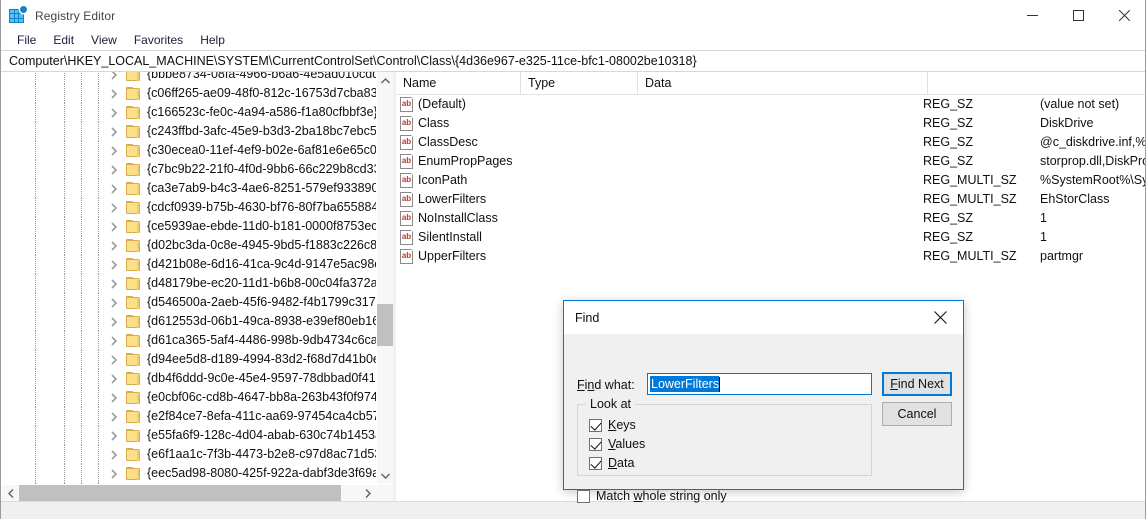  I want to click on tree-item-label: {d48179be-ec20-11d1-b6b8-00c04fa372a7}, so click(261, 283).